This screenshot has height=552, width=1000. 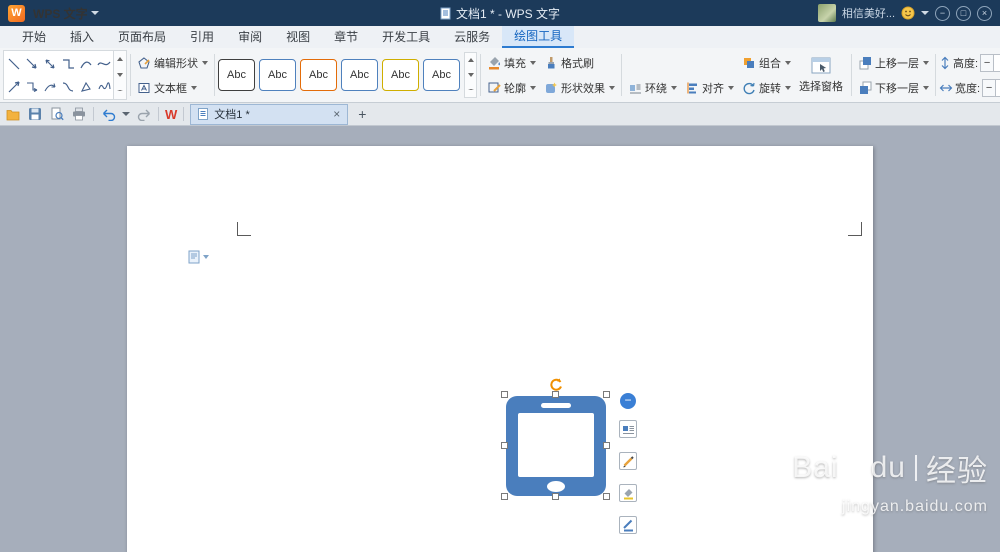 I want to click on height-value: 2.54厘米, so click(x=997, y=62).